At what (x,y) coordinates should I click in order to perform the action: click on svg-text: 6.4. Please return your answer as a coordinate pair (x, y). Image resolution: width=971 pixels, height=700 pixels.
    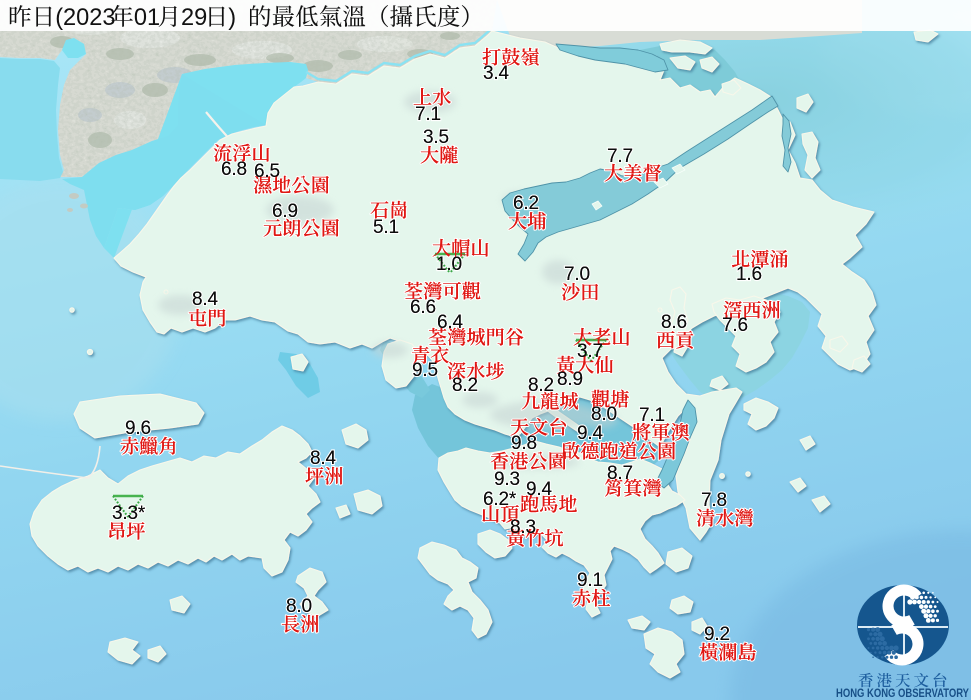
    Looking at the image, I should click on (450, 322).